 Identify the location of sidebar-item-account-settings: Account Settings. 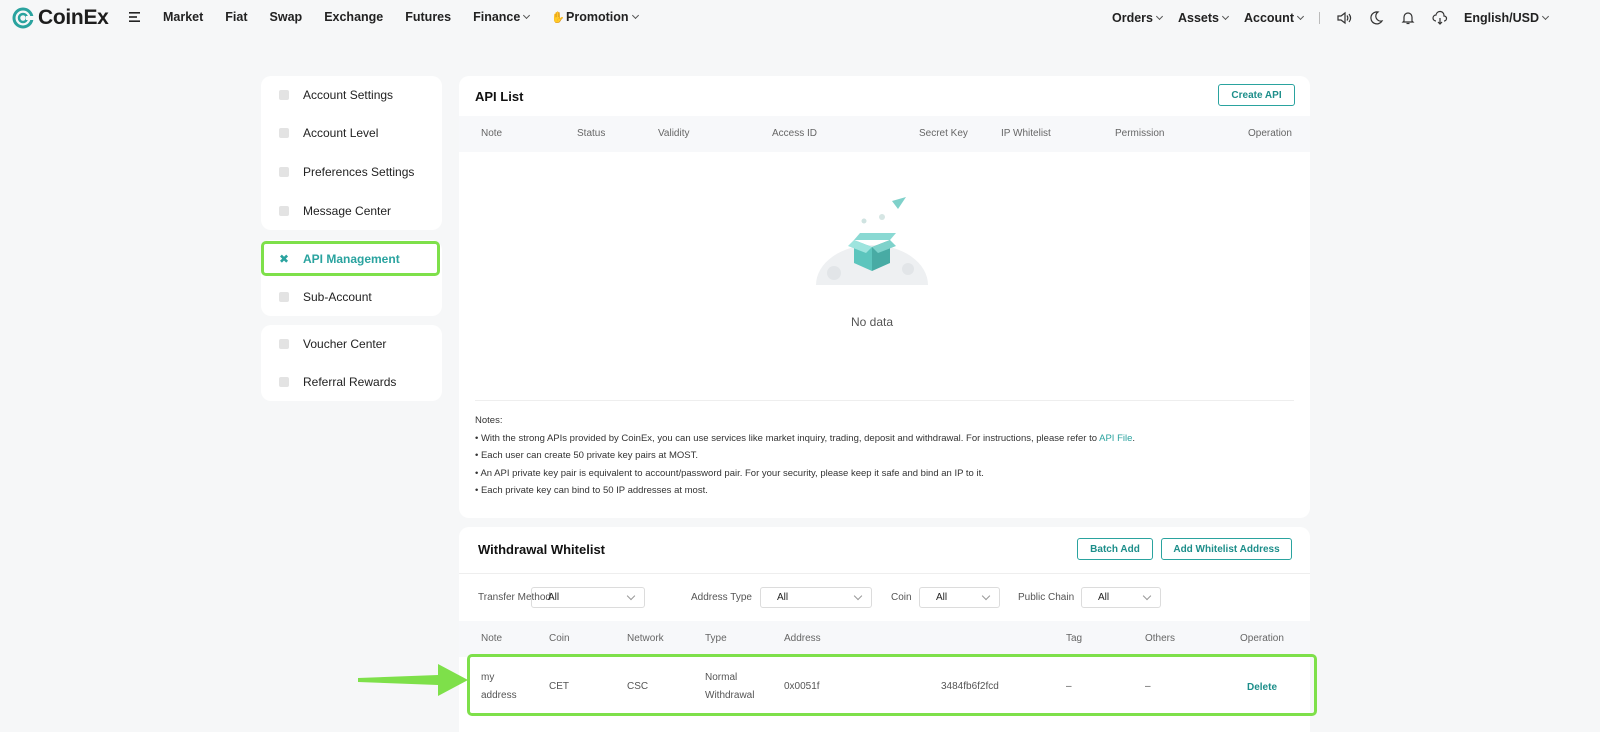
(351, 95).